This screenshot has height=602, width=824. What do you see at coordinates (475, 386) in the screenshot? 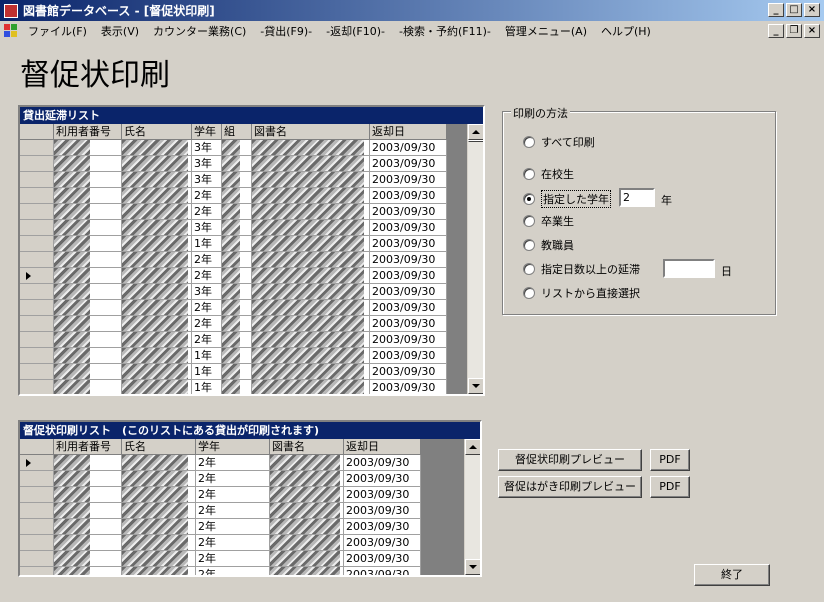
I see `scroll-down-button` at bounding box center [475, 386].